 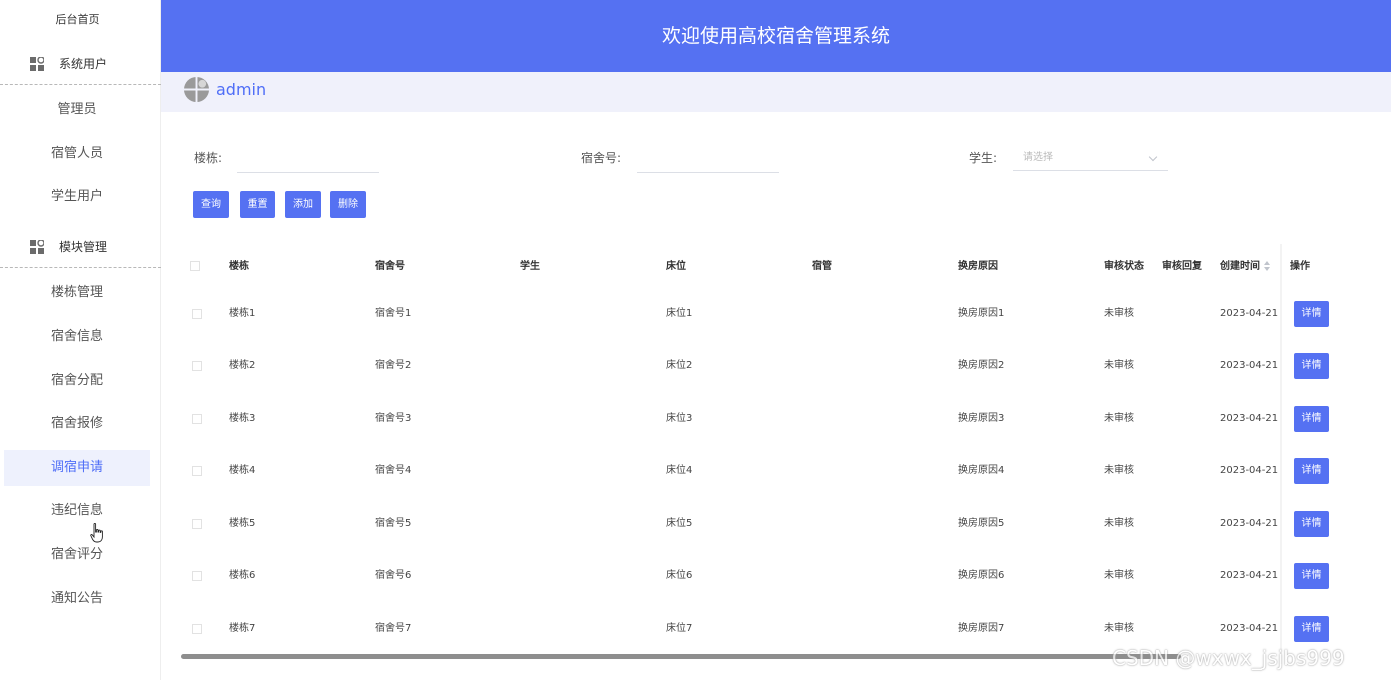 What do you see at coordinates (1267, 266) in the screenshot?
I see `sort-icon` at bounding box center [1267, 266].